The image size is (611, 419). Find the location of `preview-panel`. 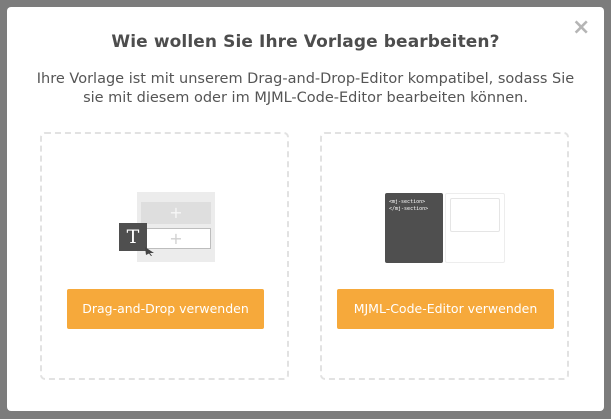

preview-panel is located at coordinates (475, 228).